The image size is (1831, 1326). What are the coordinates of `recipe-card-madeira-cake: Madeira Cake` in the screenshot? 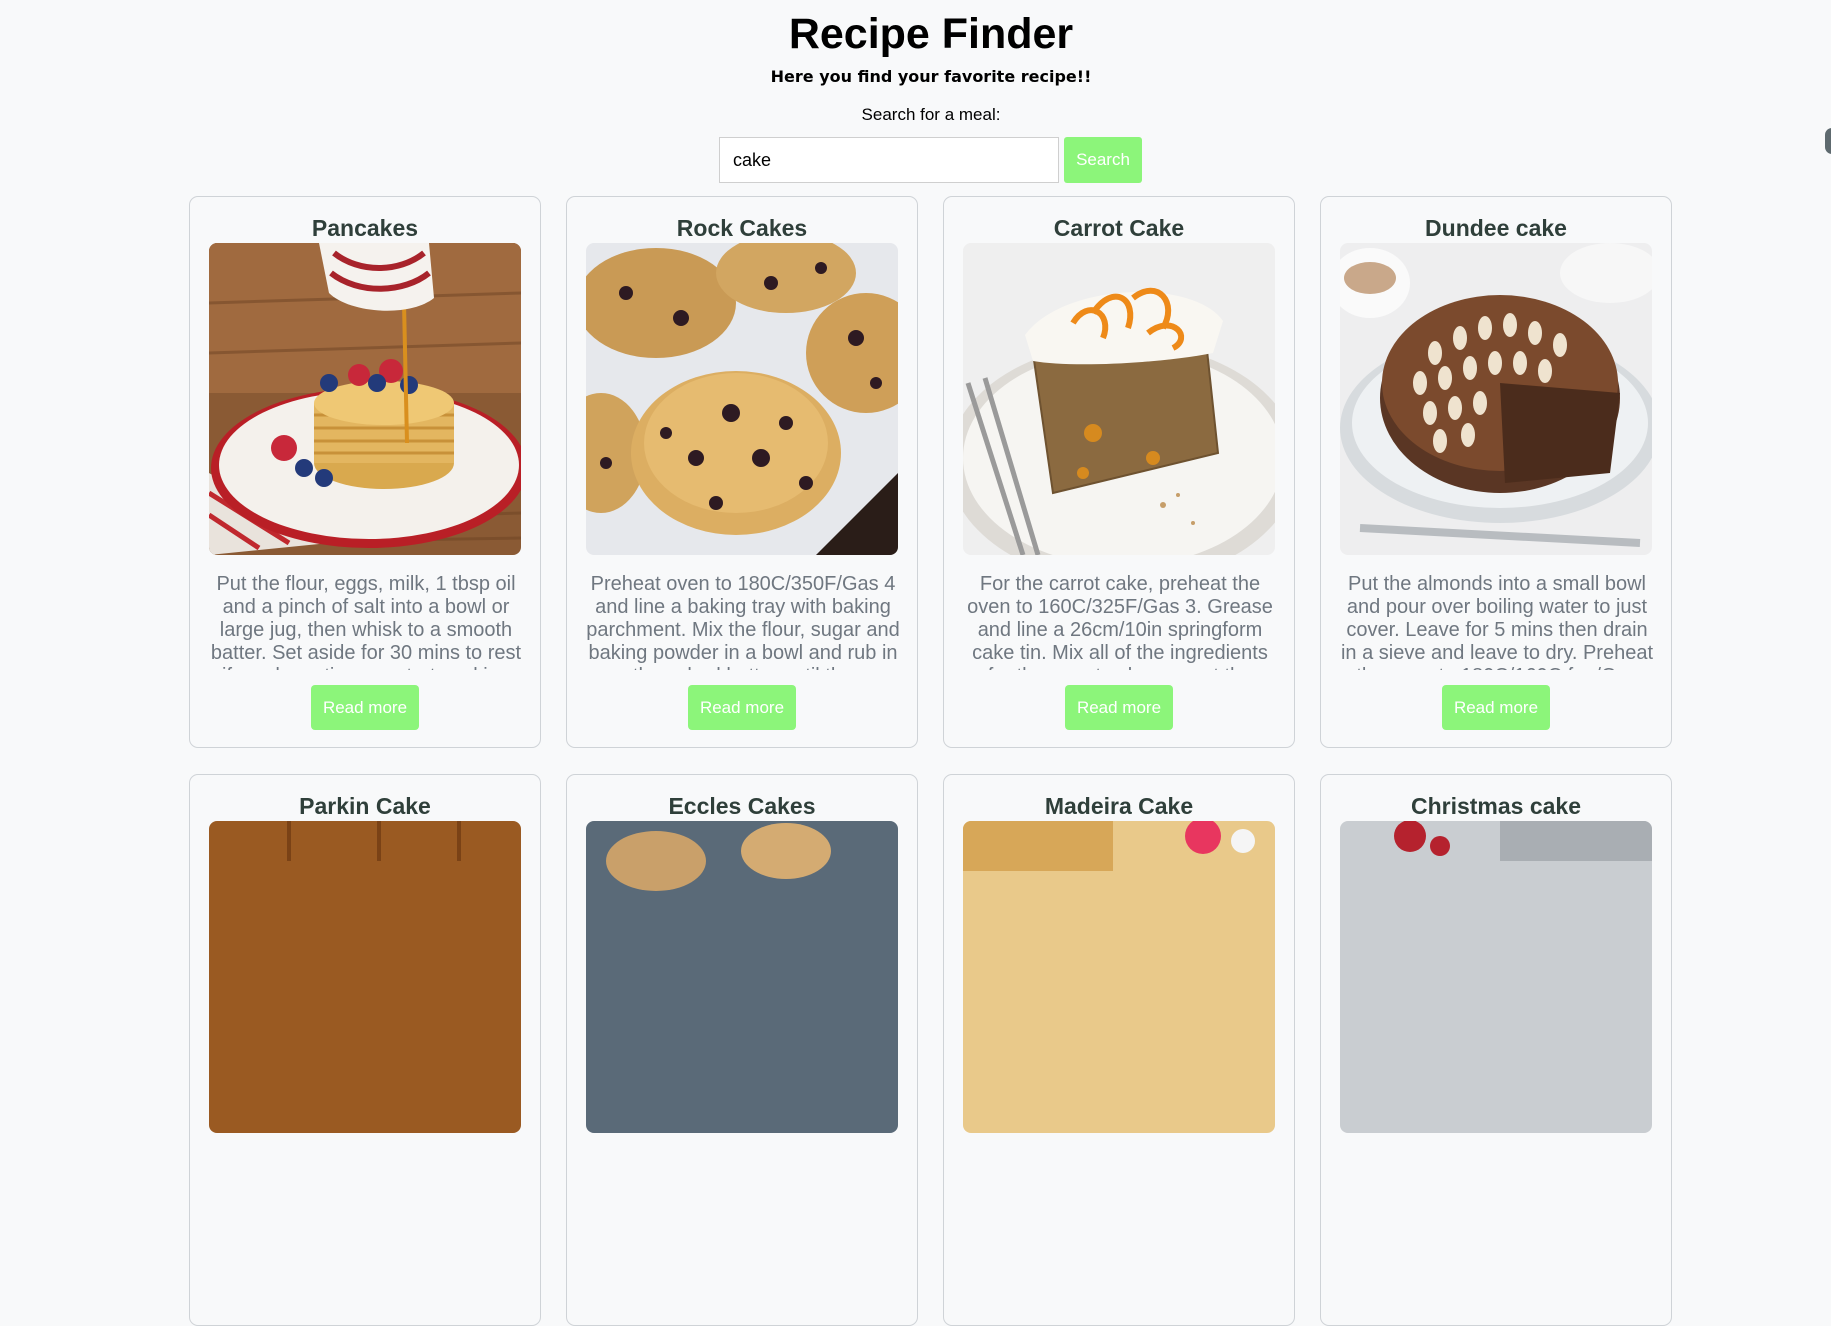 It's located at (1119, 1050).